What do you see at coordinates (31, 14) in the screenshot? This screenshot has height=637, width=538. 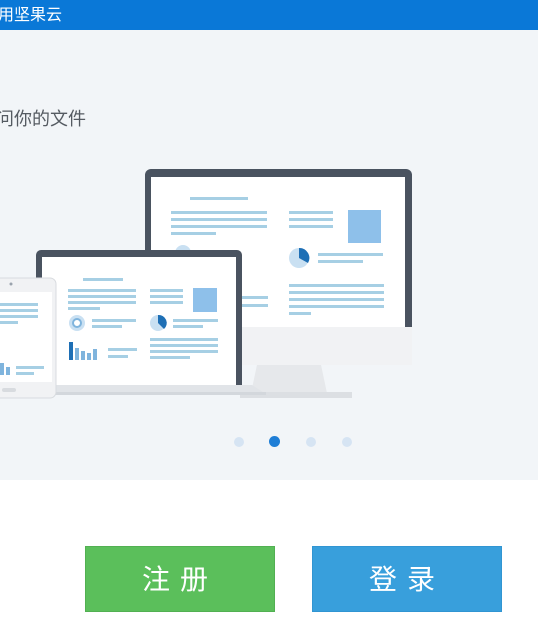 I see `window-title: 用坚果云` at bounding box center [31, 14].